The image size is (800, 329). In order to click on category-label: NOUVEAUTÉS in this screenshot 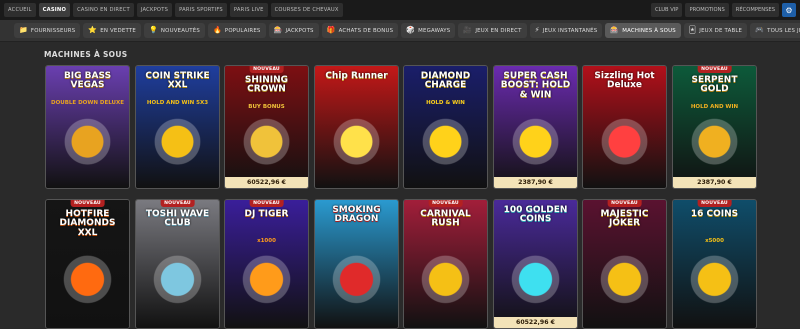, I will do `click(180, 30)`.